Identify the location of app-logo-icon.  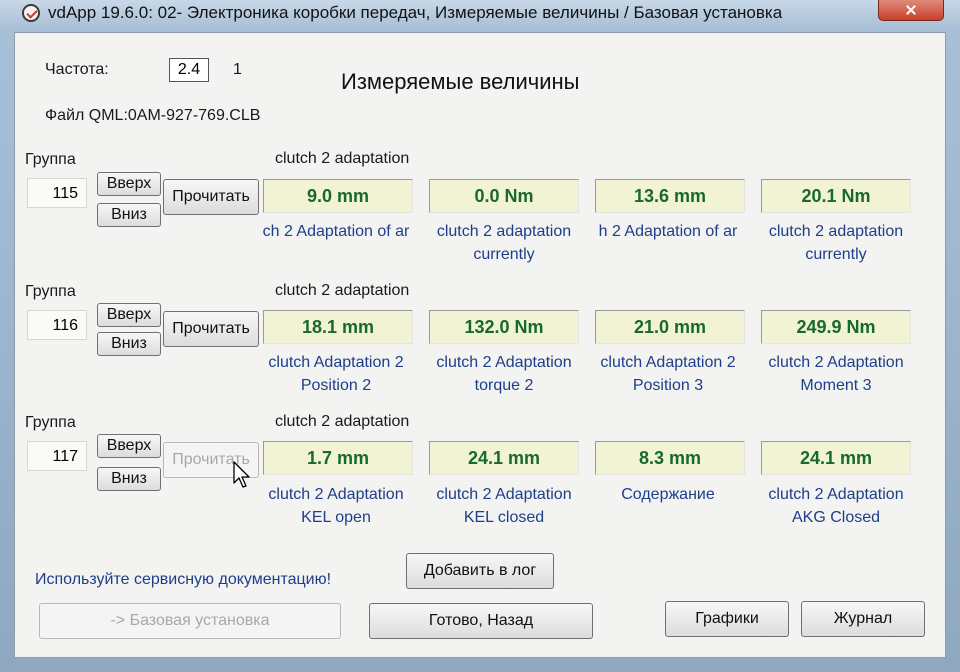
(31, 13).